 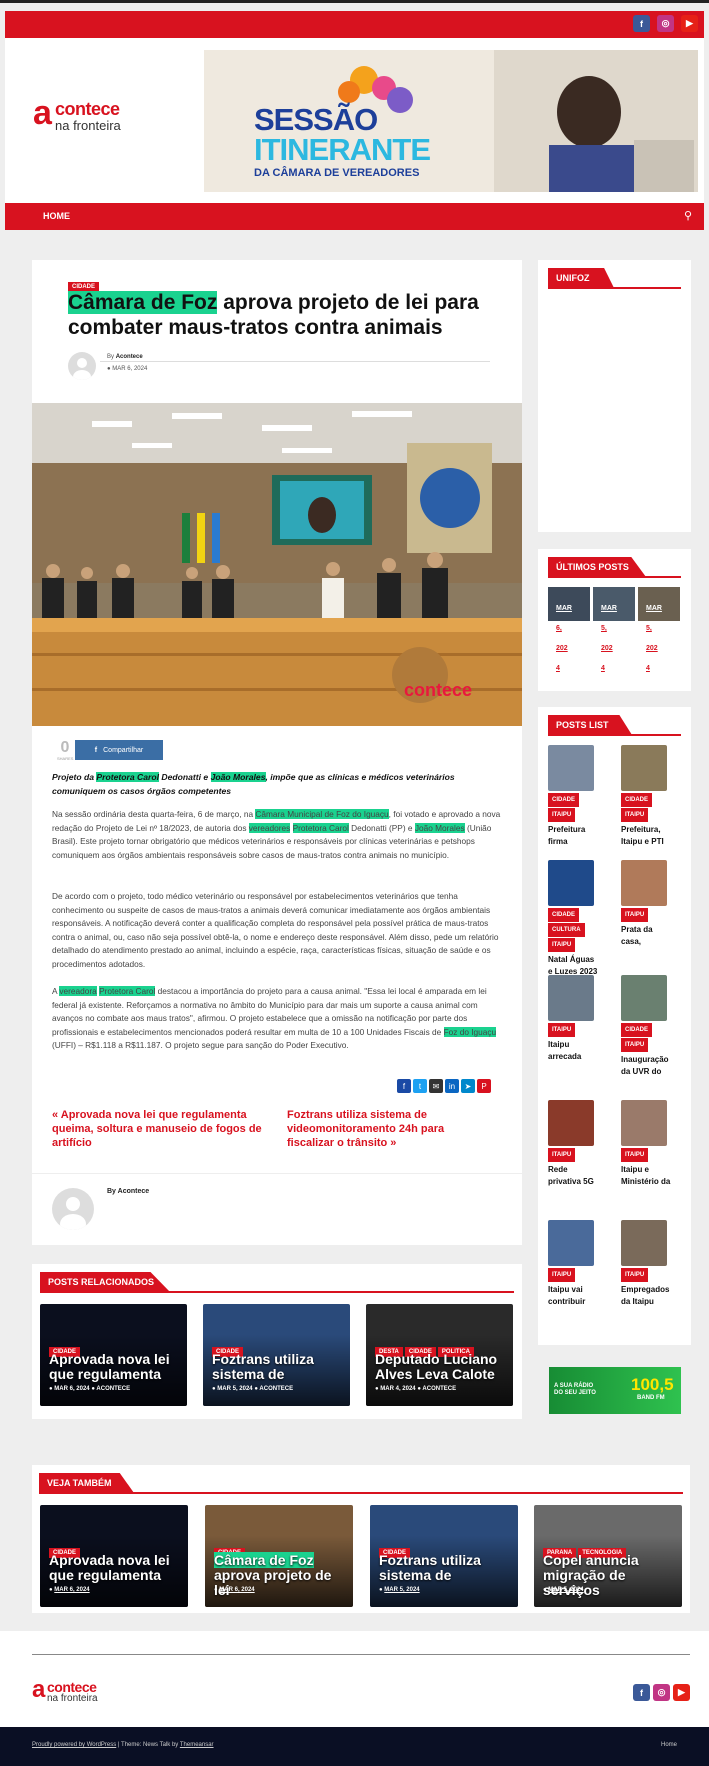 What do you see at coordinates (320, 827) in the screenshot?
I see `tag-protetora-carol-2: Protetora Carol` at bounding box center [320, 827].